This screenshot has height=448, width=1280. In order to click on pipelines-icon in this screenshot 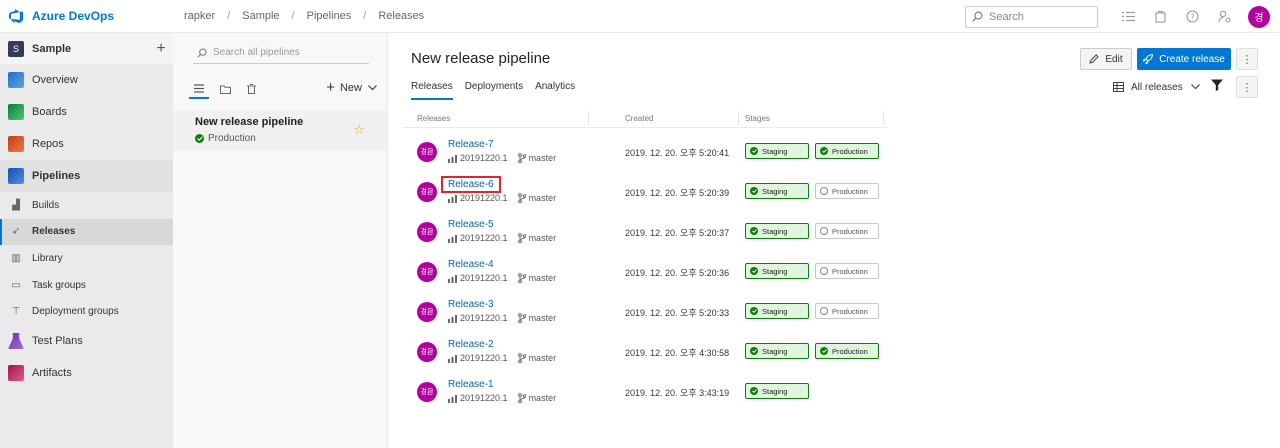, I will do `click(16, 176)`.